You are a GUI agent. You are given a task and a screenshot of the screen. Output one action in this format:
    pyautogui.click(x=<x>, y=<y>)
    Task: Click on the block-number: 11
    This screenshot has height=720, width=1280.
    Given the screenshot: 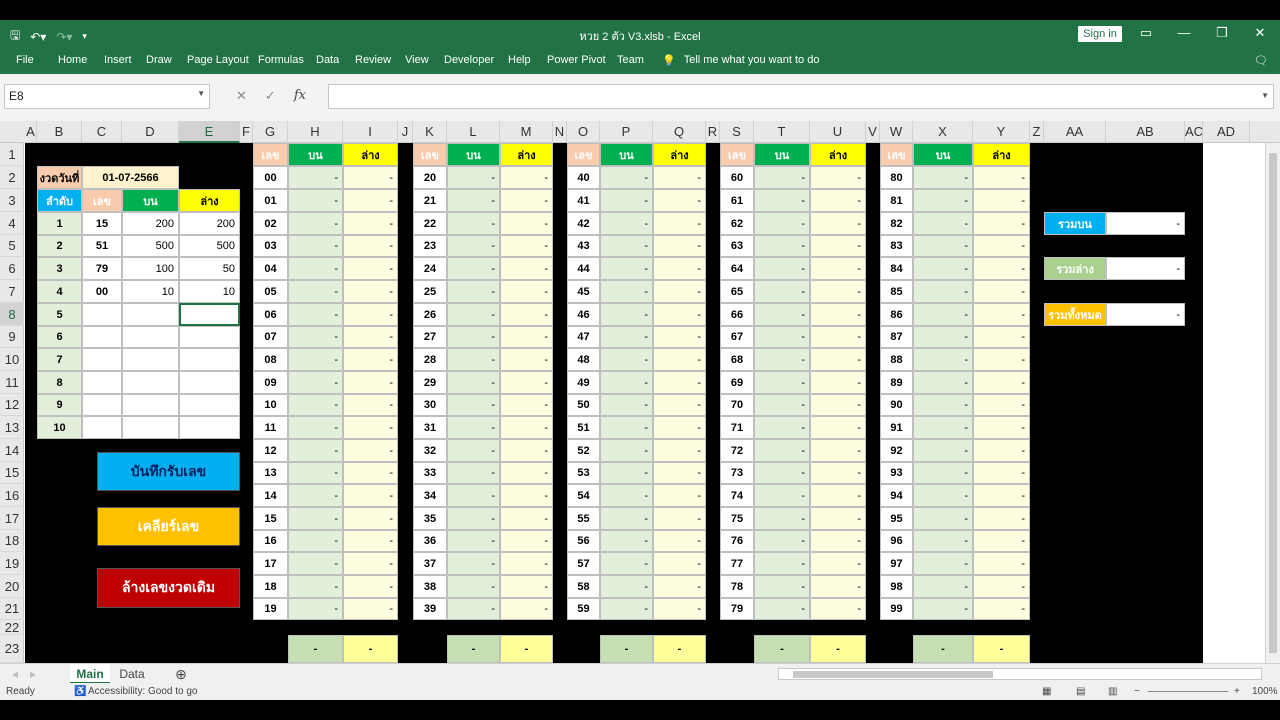 What is the action you would take?
    pyautogui.click(x=270, y=427)
    